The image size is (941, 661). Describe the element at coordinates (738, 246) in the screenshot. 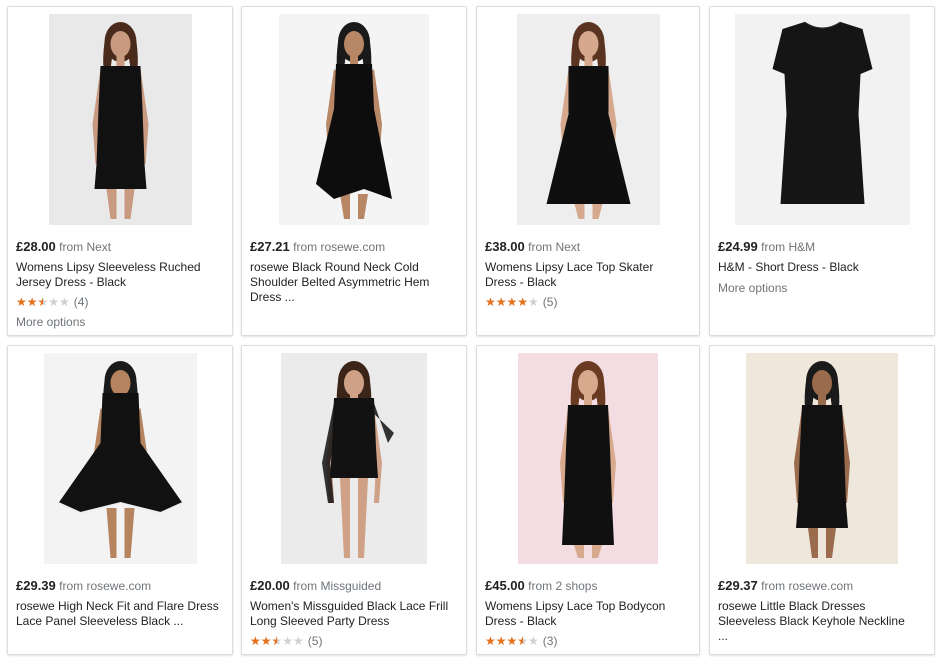

I see `product-price: £24.99` at that location.